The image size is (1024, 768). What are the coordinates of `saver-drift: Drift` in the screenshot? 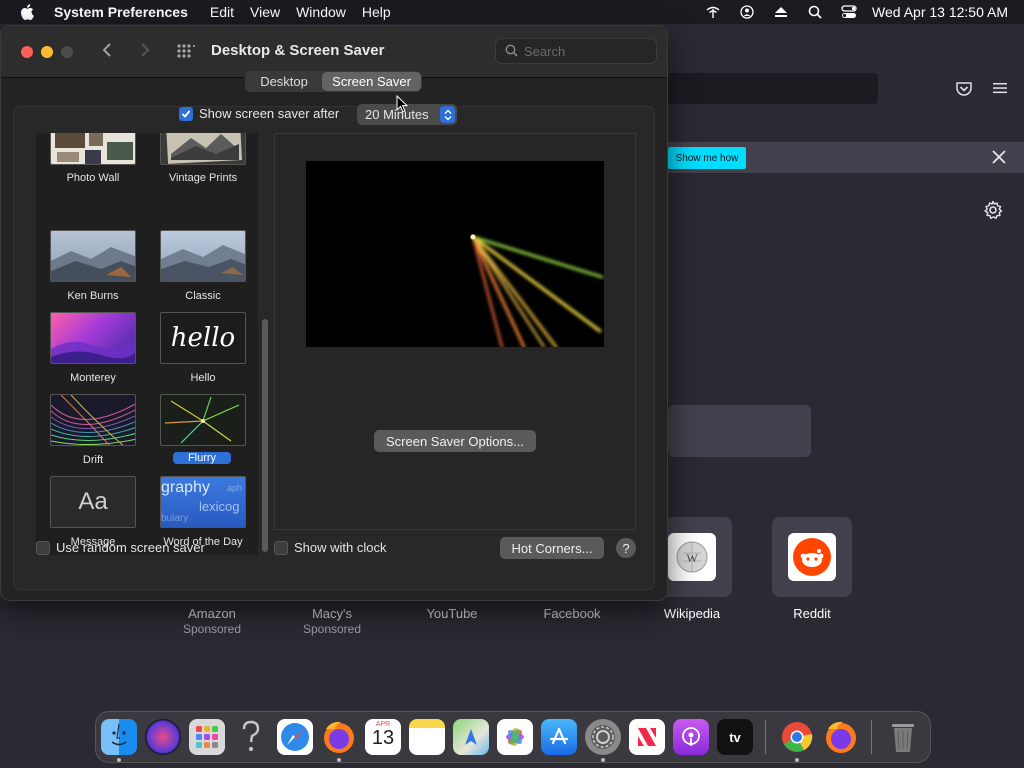 It's located at (91, 434).